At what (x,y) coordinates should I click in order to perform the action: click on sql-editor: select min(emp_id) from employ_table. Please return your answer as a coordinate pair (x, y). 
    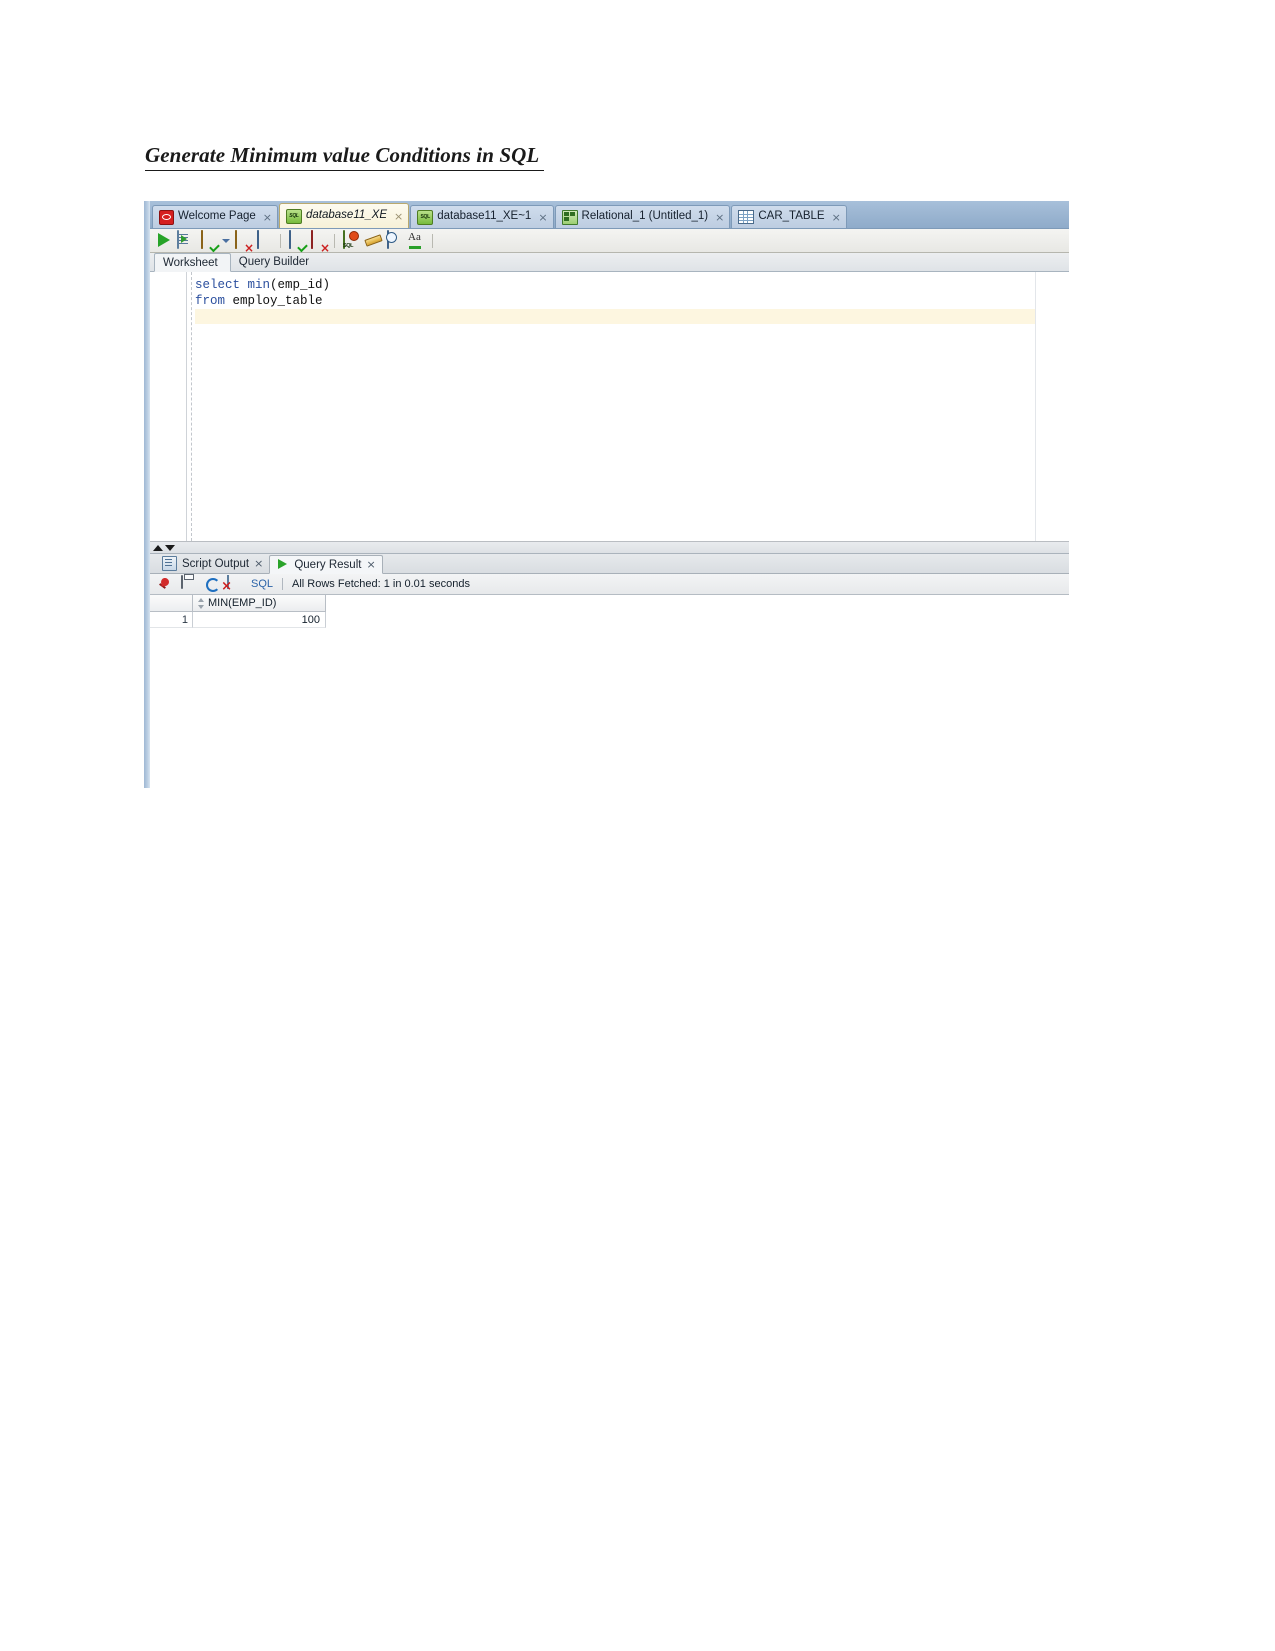
    Looking at the image, I should click on (609, 407).